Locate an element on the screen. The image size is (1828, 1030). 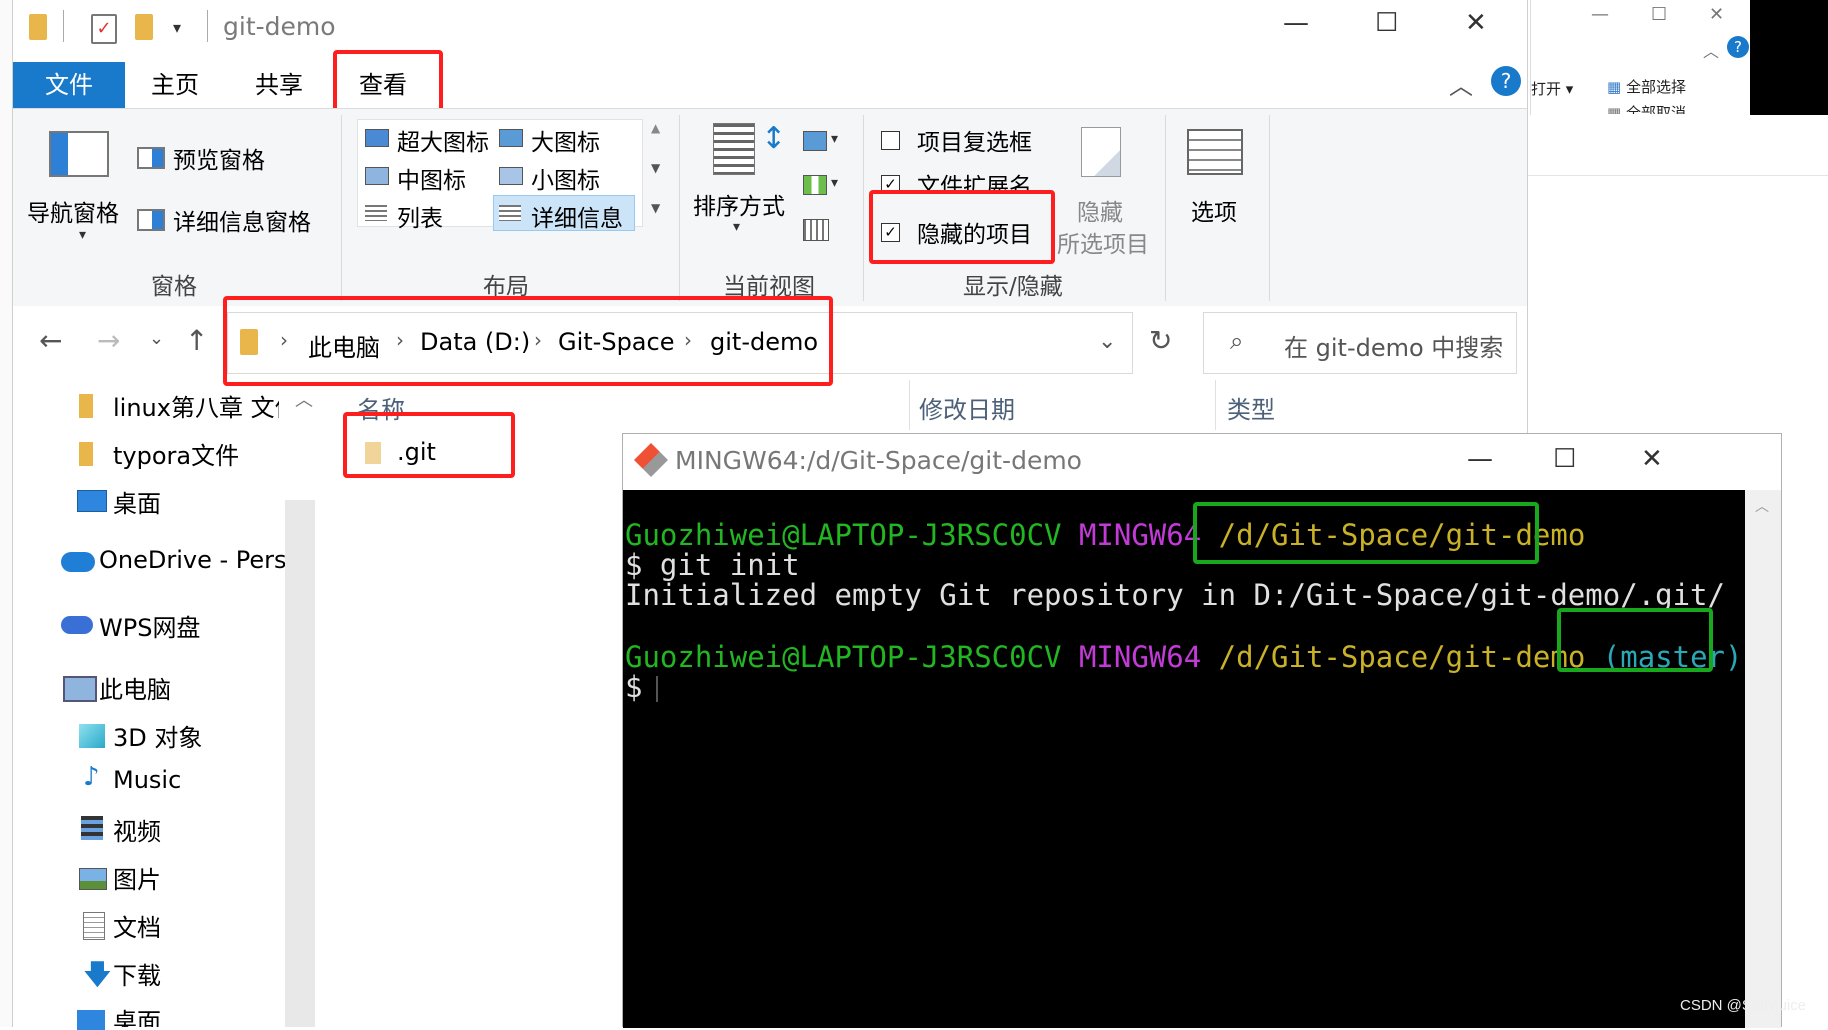
terminal-title: MINGW64:/d/Git-Space/git-demo is located at coordinates (878, 460).